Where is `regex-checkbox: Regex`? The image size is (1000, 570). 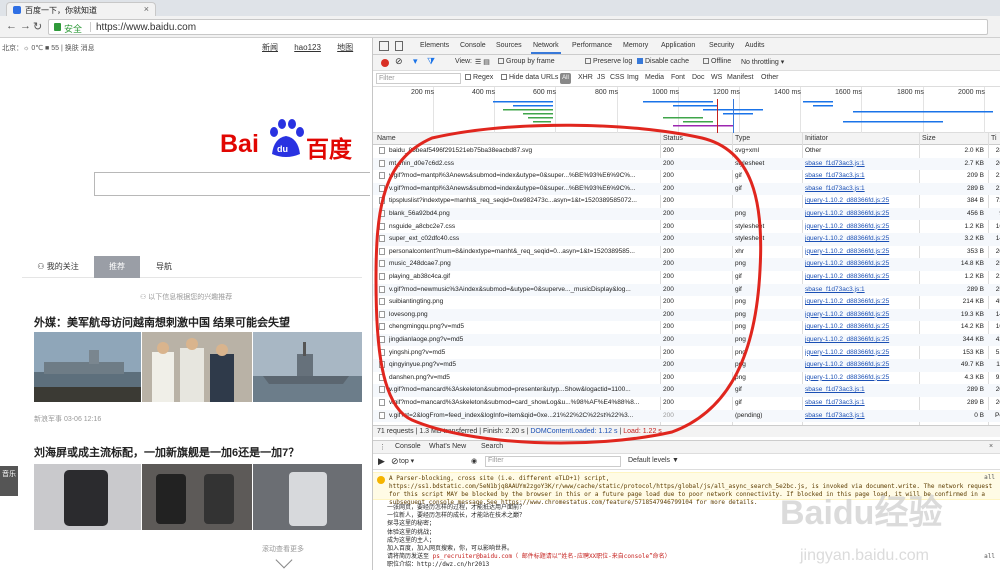
regex-checkbox: Regex is located at coordinates (479, 77).